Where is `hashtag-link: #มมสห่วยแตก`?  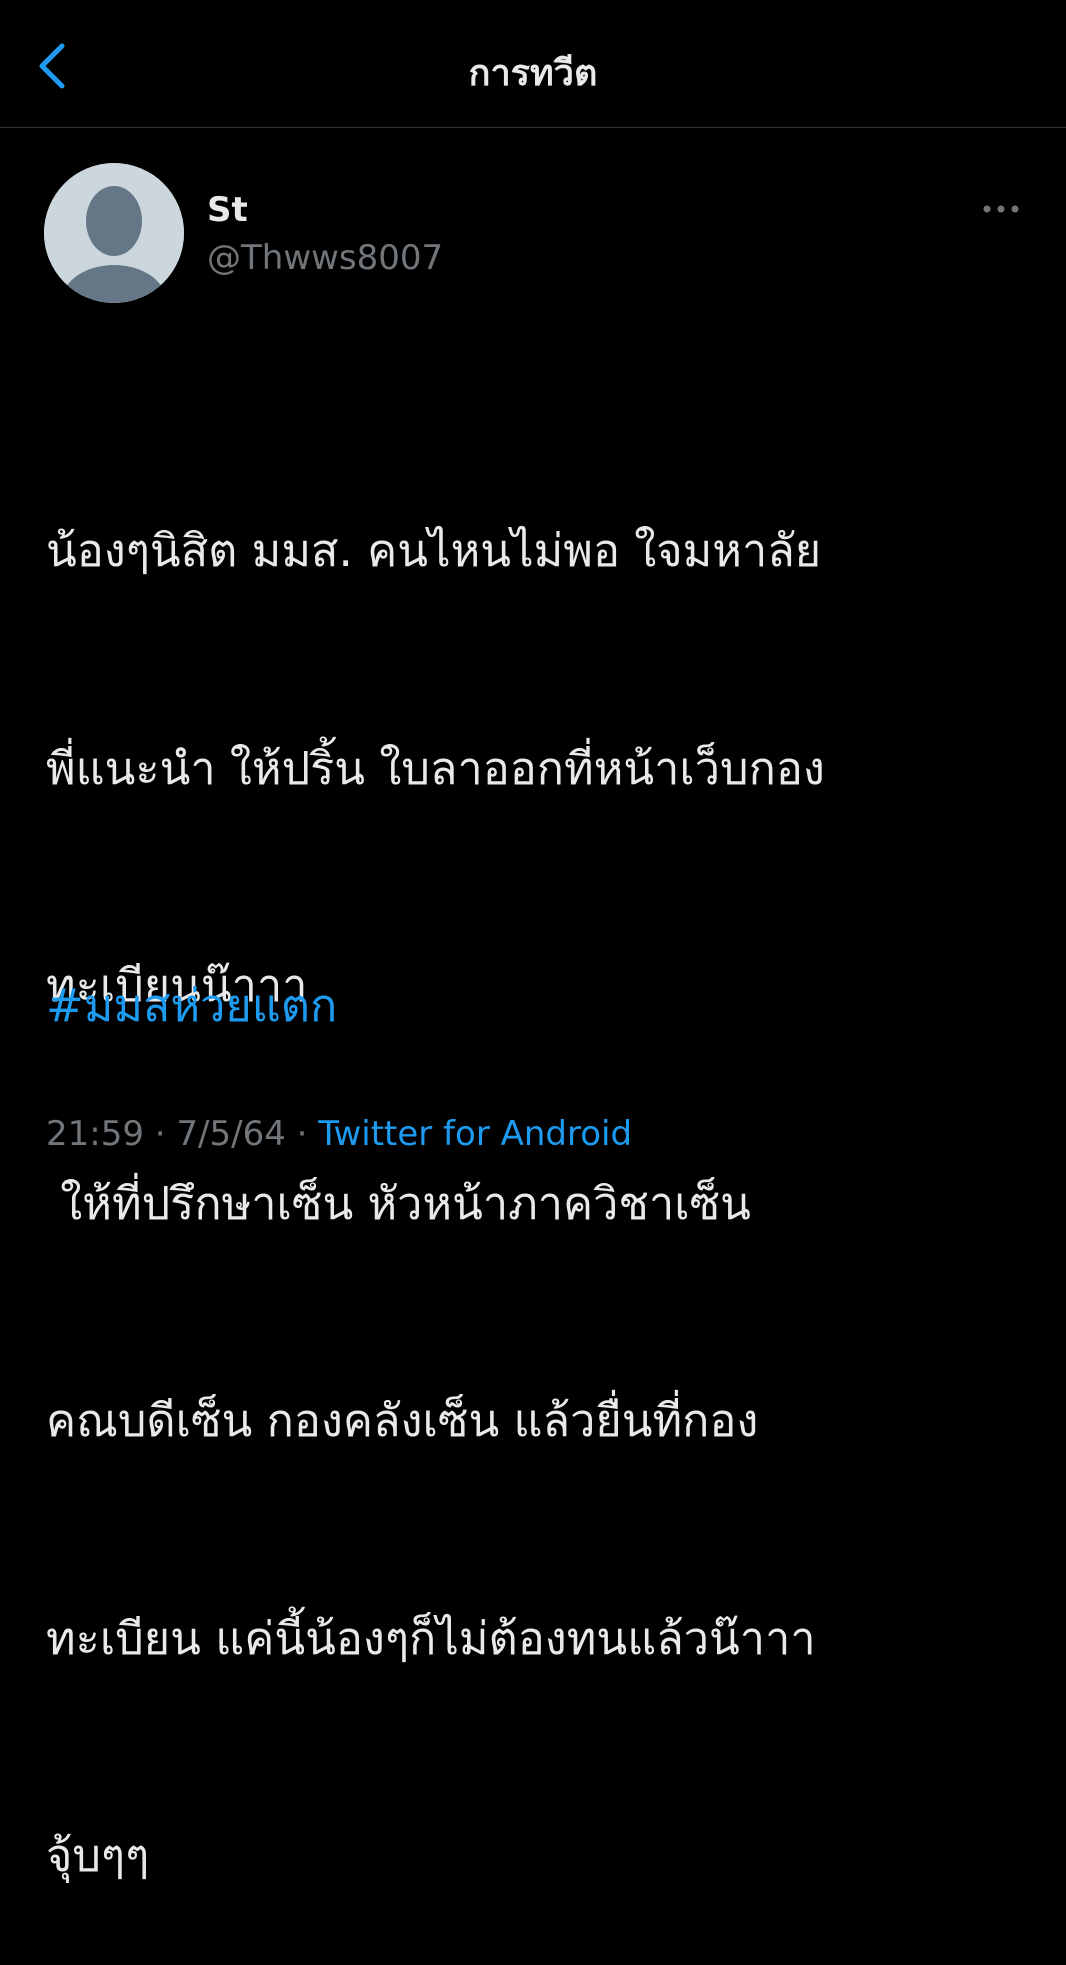 hashtag-link: #มมสห่วยแตก is located at coordinates (191, 1006).